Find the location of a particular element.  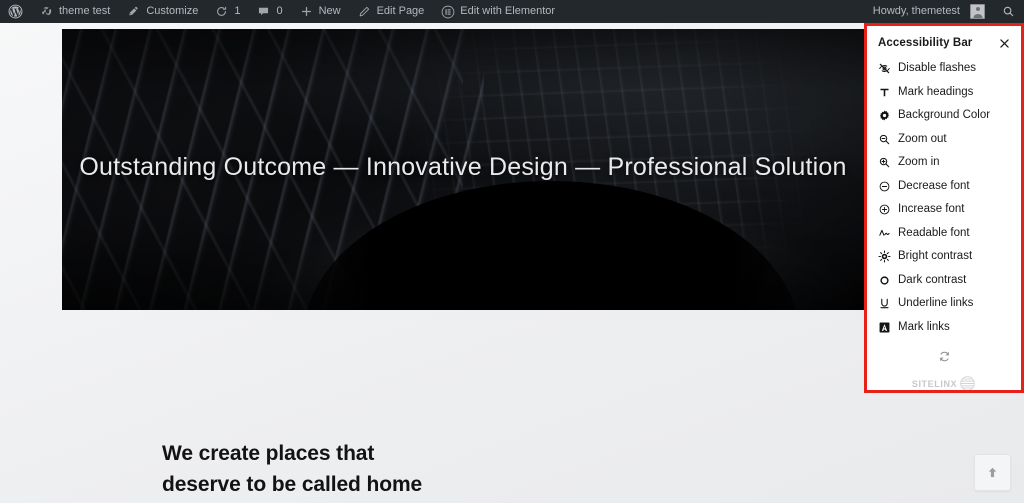

dashboard-home-icon is located at coordinates (46, 11).